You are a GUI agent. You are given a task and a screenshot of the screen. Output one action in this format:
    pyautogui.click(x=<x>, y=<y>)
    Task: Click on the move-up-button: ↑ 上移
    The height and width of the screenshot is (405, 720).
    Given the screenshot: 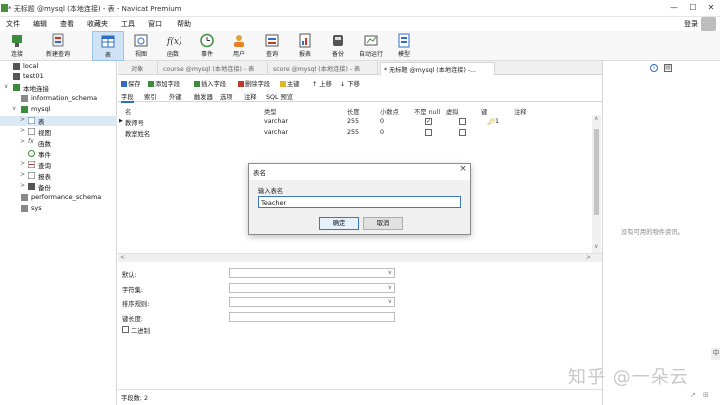 What is the action you would take?
    pyautogui.click(x=322, y=83)
    